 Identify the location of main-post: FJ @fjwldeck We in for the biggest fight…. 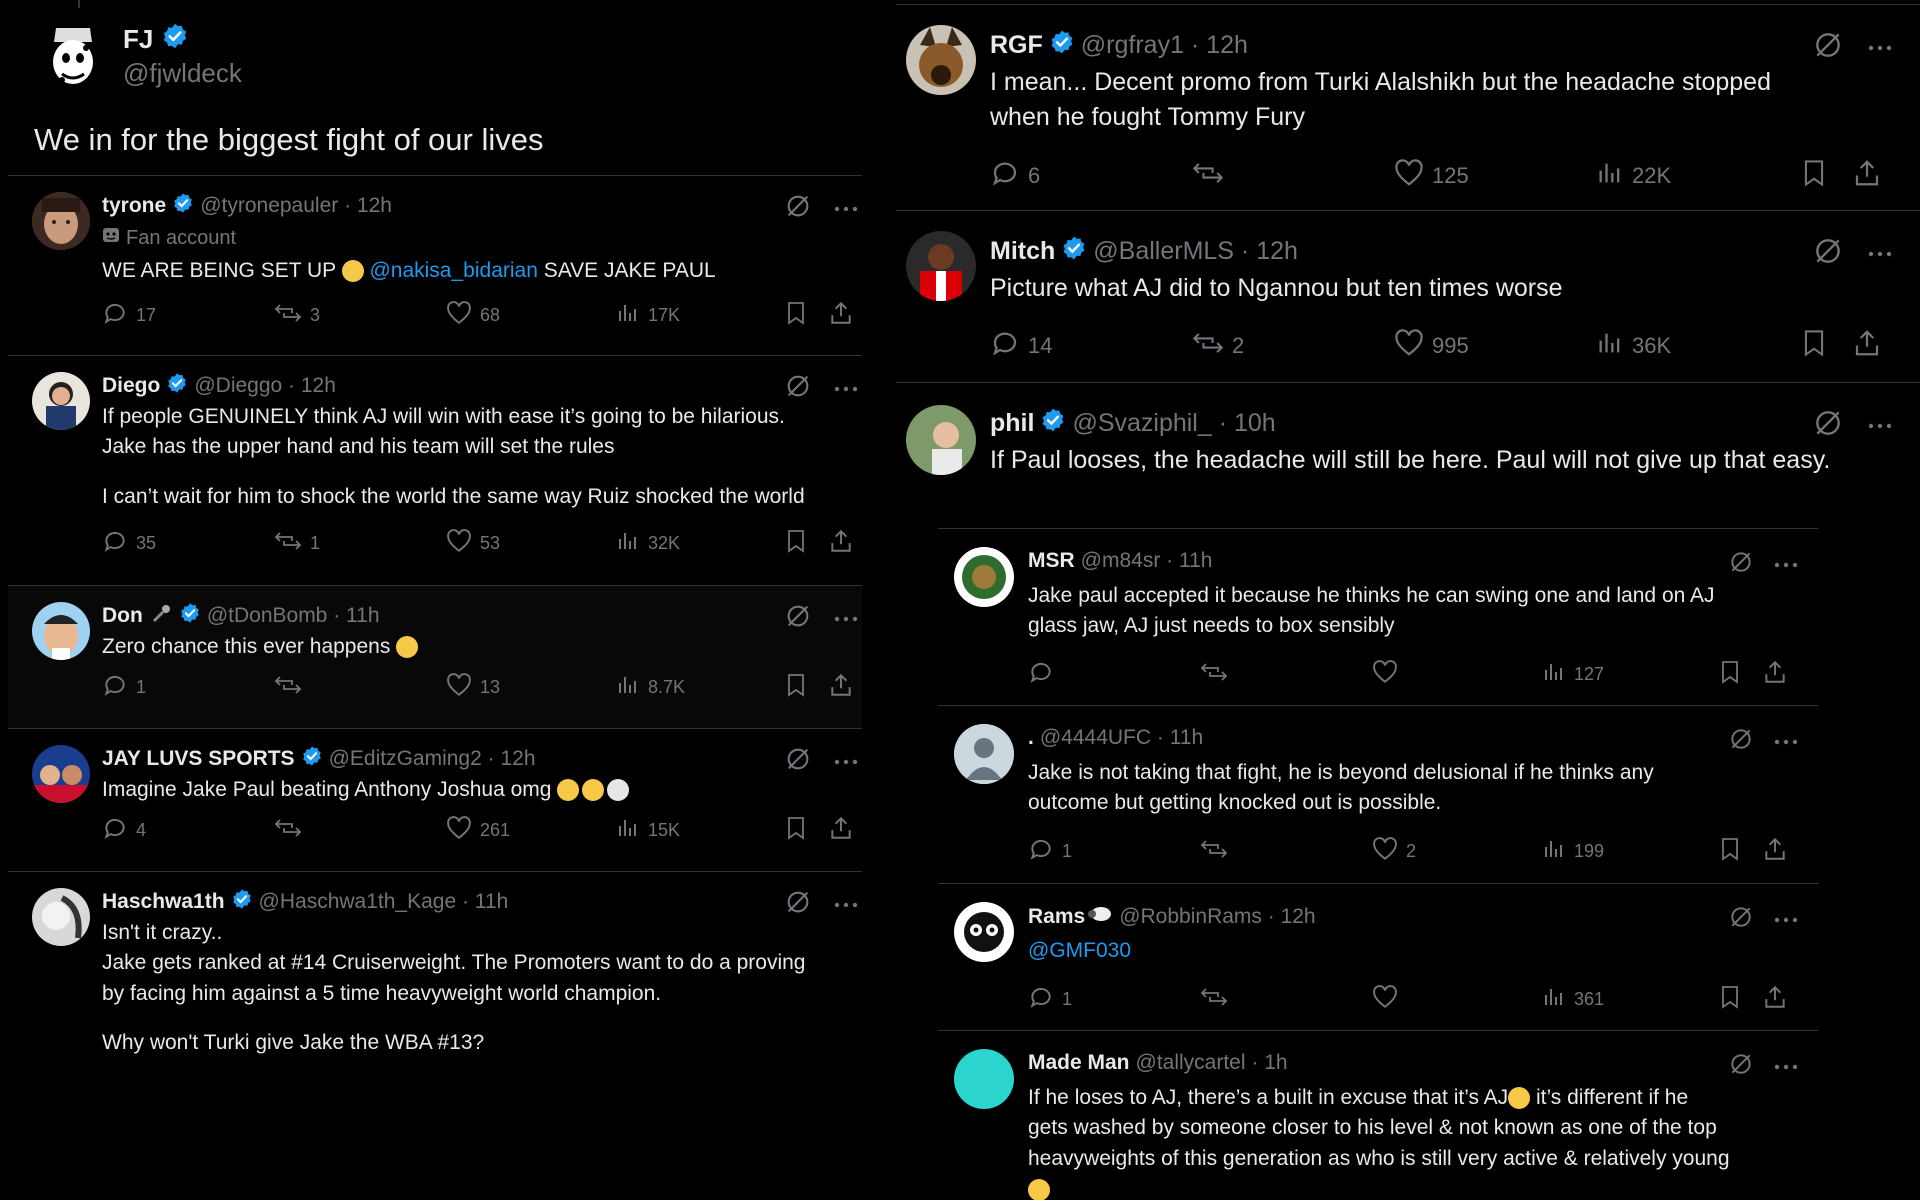
(435, 88).